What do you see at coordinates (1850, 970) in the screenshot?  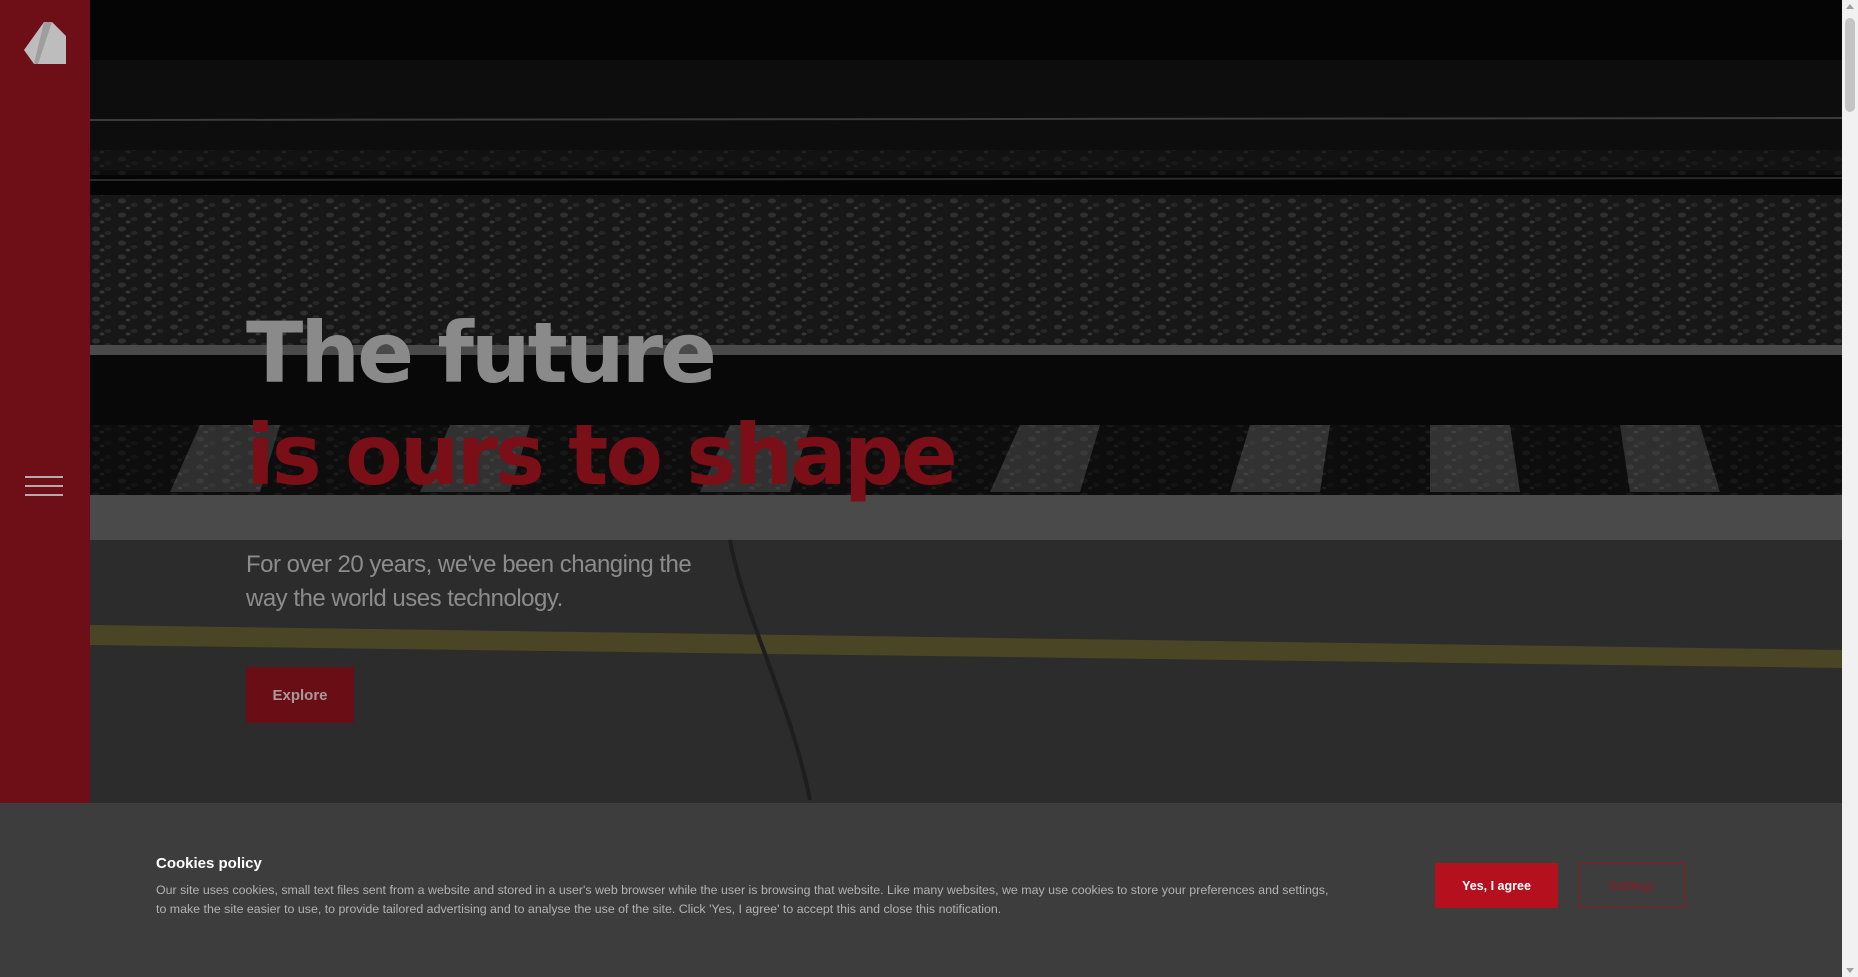 I see `scroll-down-icon` at bounding box center [1850, 970].